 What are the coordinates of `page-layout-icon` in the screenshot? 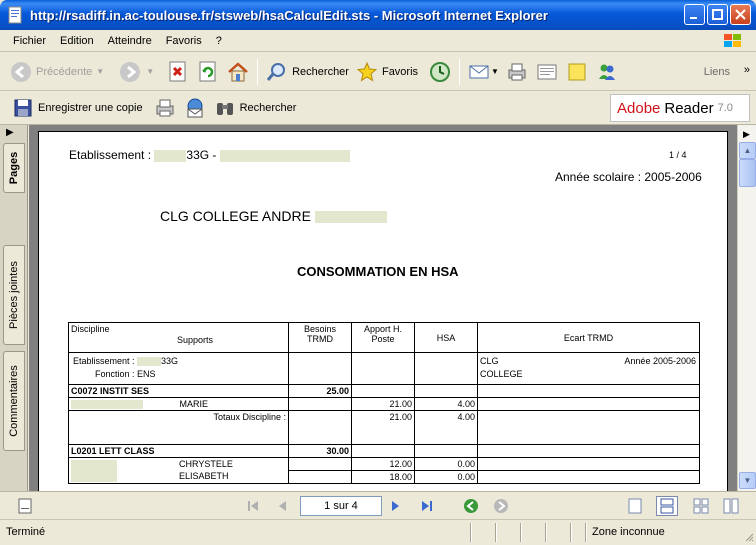 It's located at (25, 506).